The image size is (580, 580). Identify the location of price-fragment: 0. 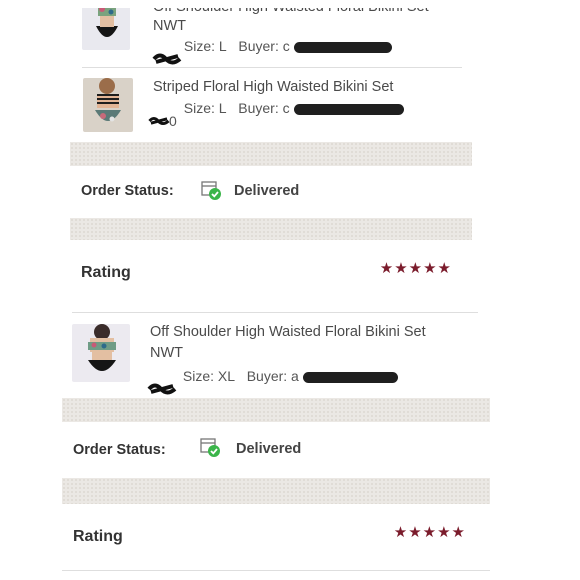
(173, 121).